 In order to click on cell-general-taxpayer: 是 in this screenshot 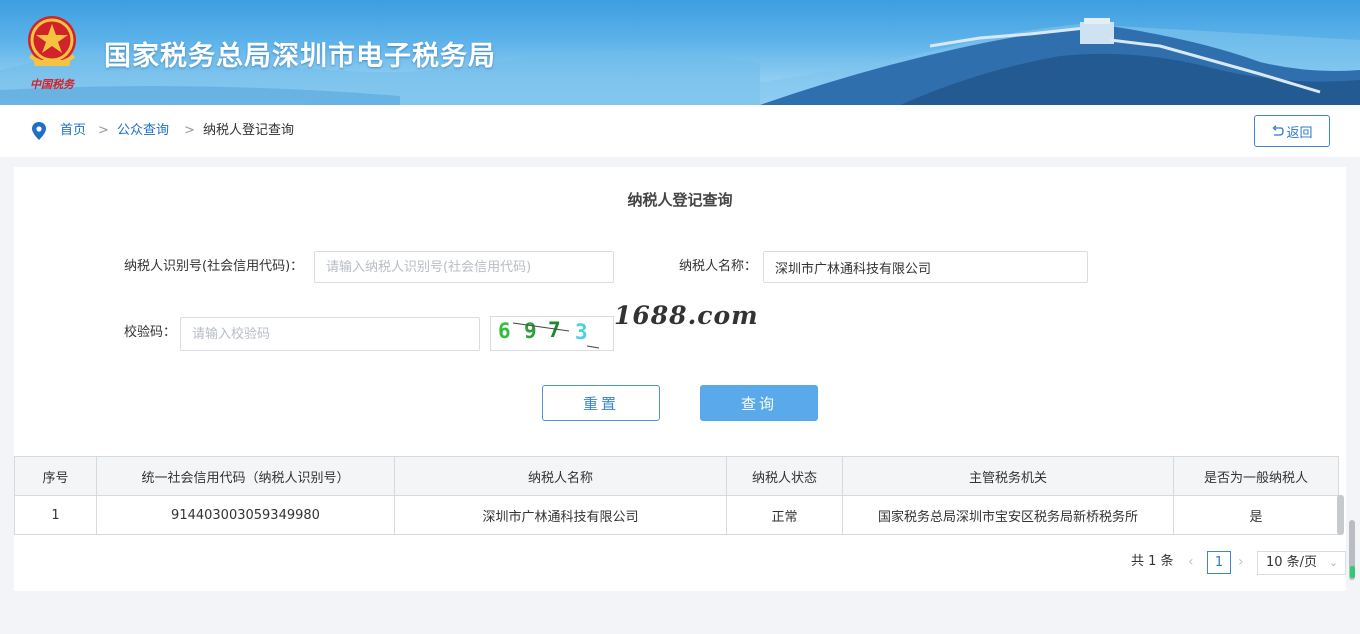, I will do `click(1256, 515)`.